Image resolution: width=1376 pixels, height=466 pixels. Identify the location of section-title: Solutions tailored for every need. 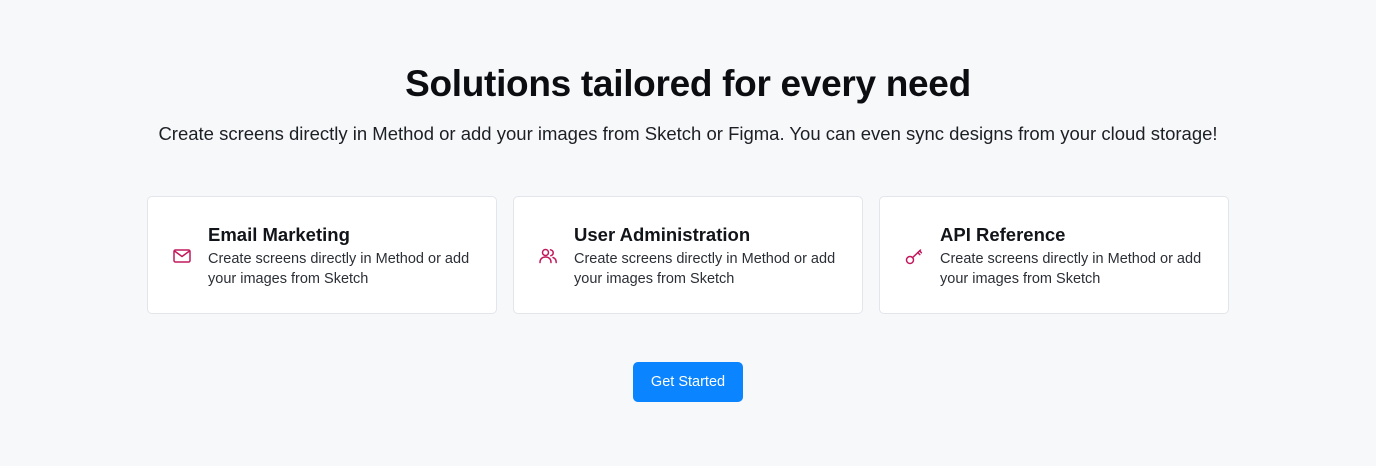
(688, 83).